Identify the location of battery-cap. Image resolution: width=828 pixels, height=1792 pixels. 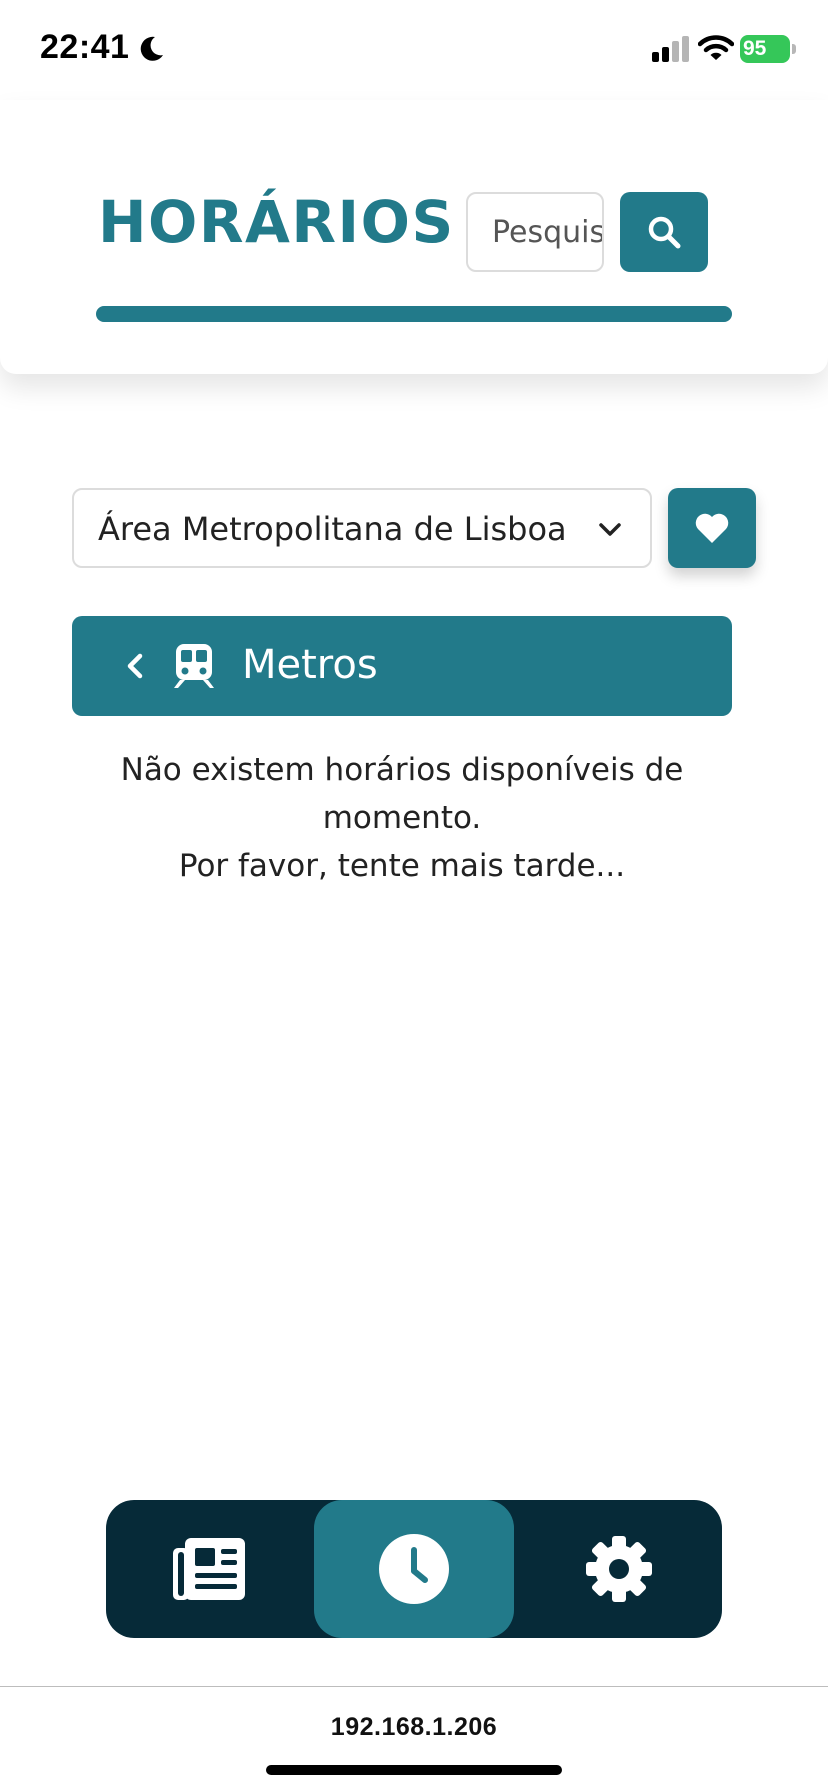
(794, 49).